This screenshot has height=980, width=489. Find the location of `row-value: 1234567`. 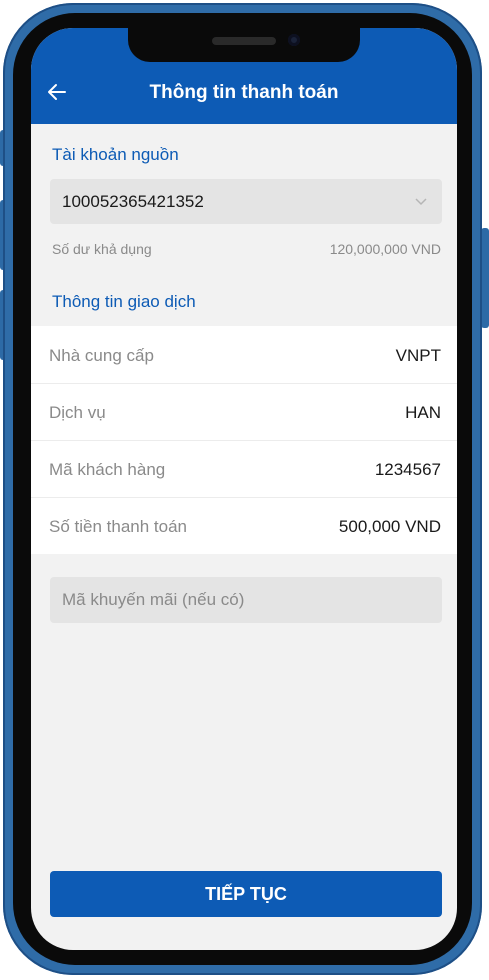

row-value: 1234567 is located at coordinates (407, 469).